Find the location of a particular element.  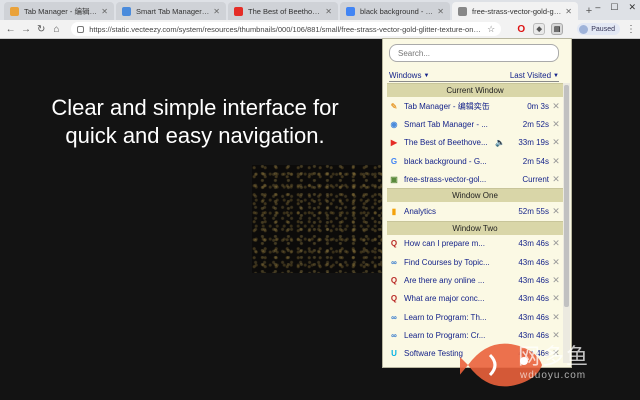

tab-list-item: ∞ Learn to Program: Th... 43m 46s ✕ is located at coordinates (475, 317).